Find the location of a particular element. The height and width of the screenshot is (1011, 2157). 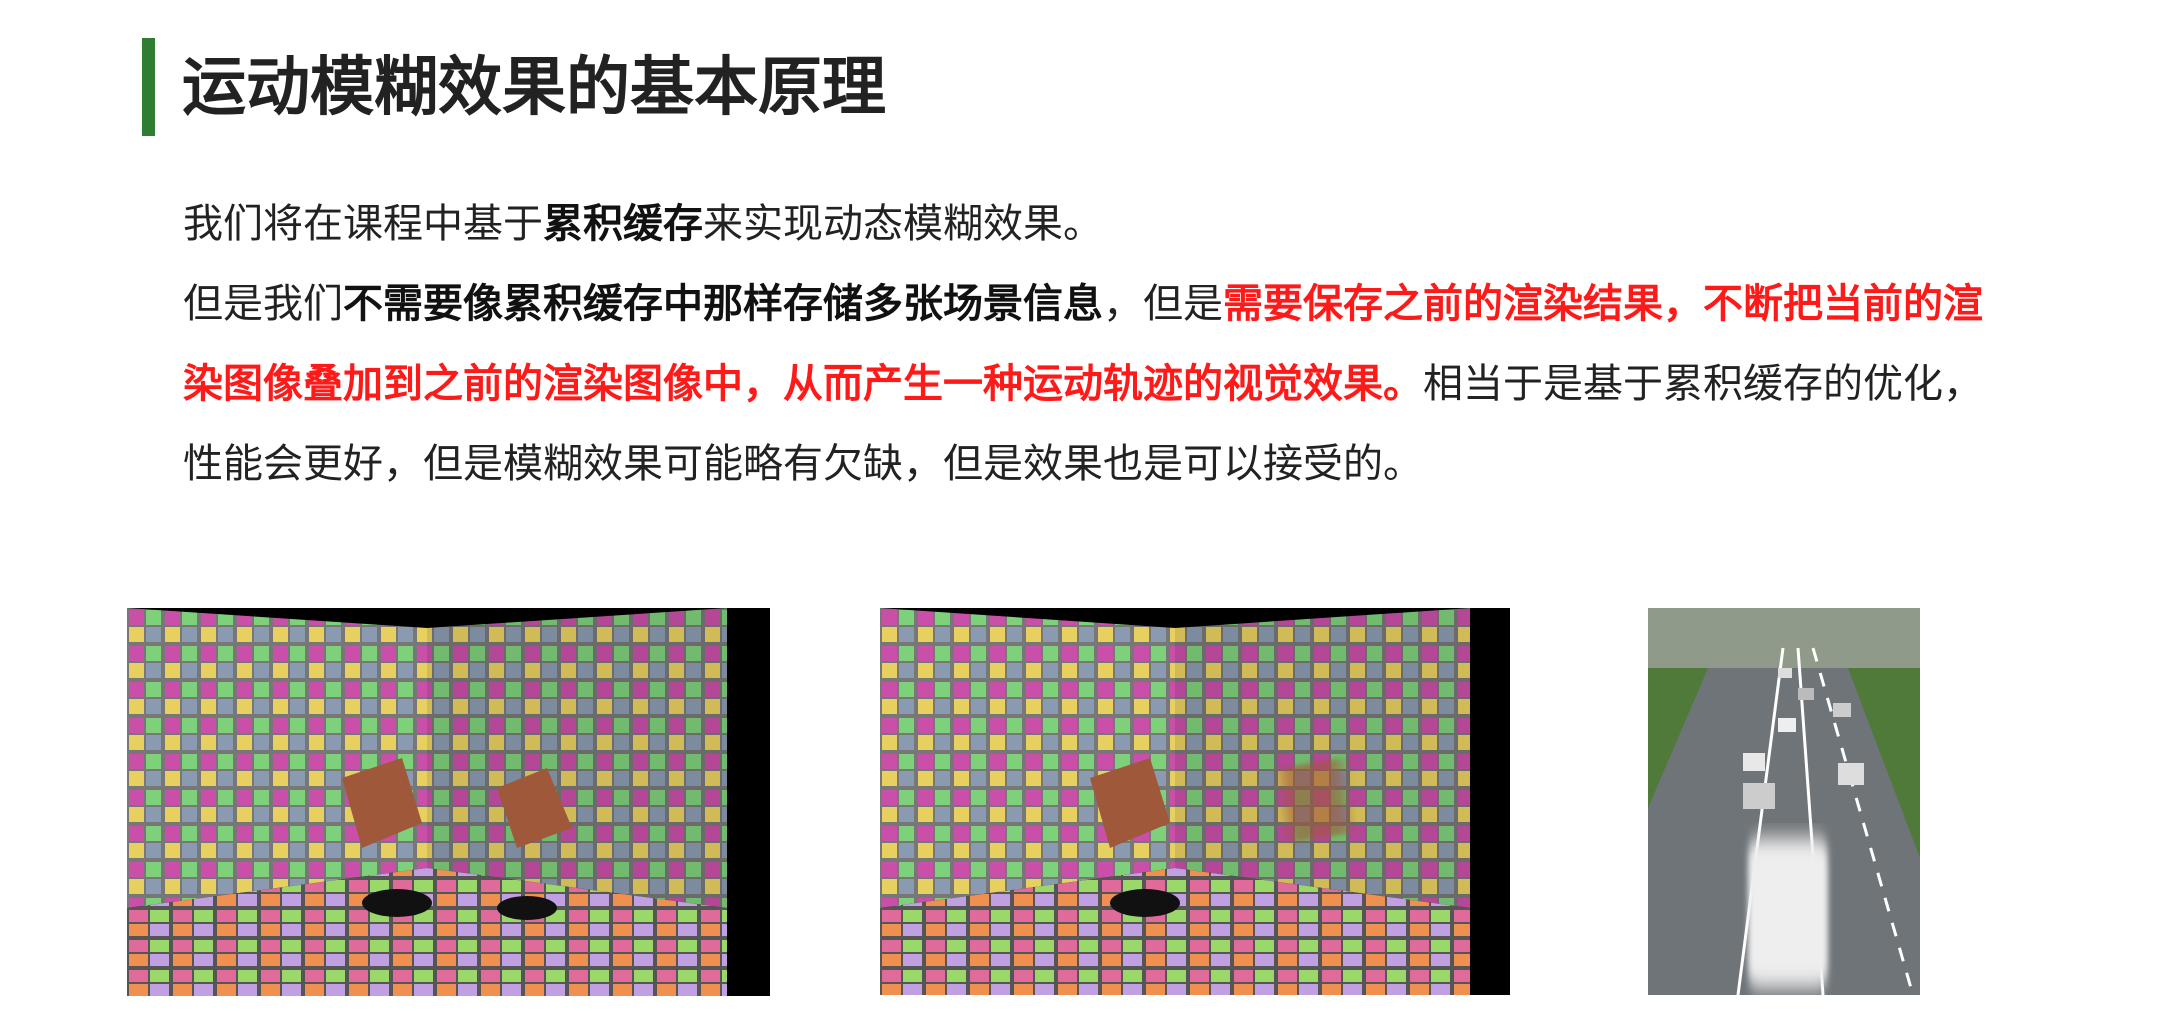

highlight-text-segment: 需要保存之前的渲染结果，不断把当前的渲 is located at coordinates (1603, 304).